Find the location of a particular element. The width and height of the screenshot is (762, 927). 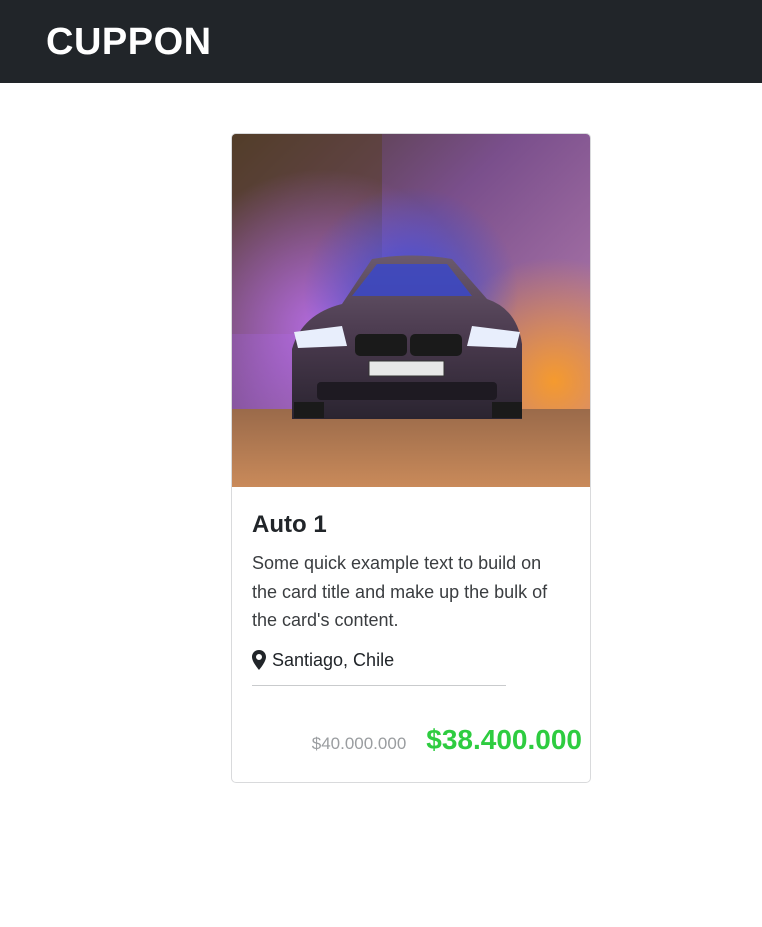

new-price: $38.400.000 is located at coordinates (504, 739).